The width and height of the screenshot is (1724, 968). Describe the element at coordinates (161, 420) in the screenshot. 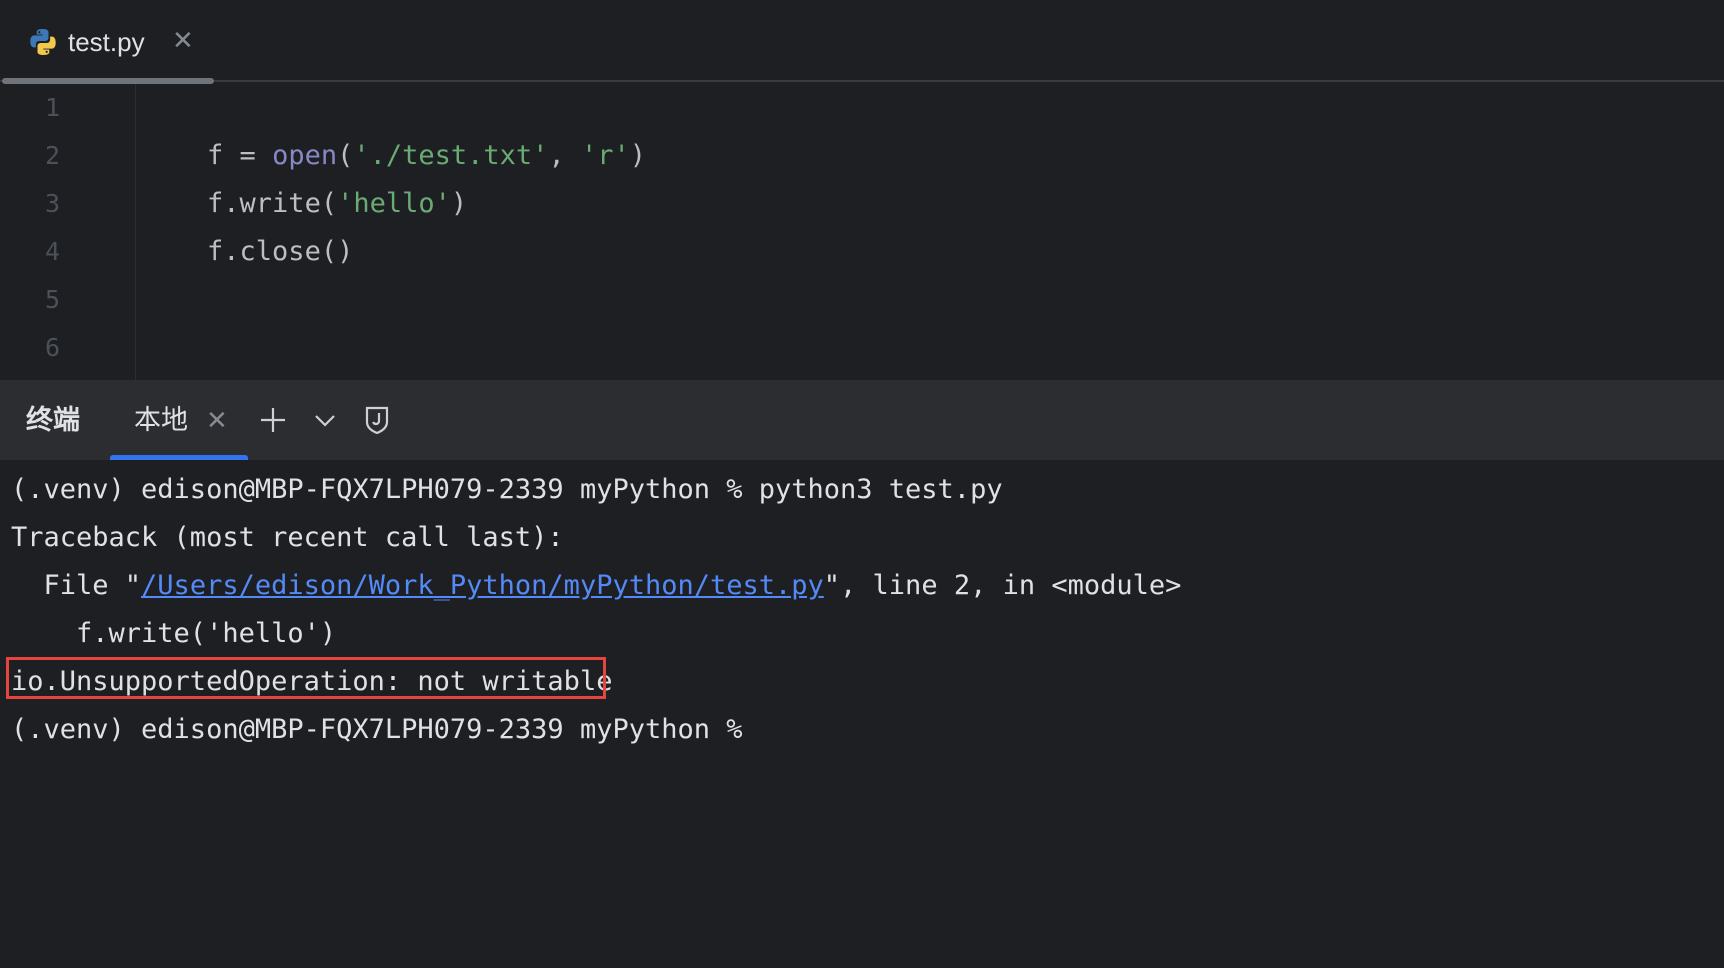

I see `terminal-tab-label: 本地` at that location.